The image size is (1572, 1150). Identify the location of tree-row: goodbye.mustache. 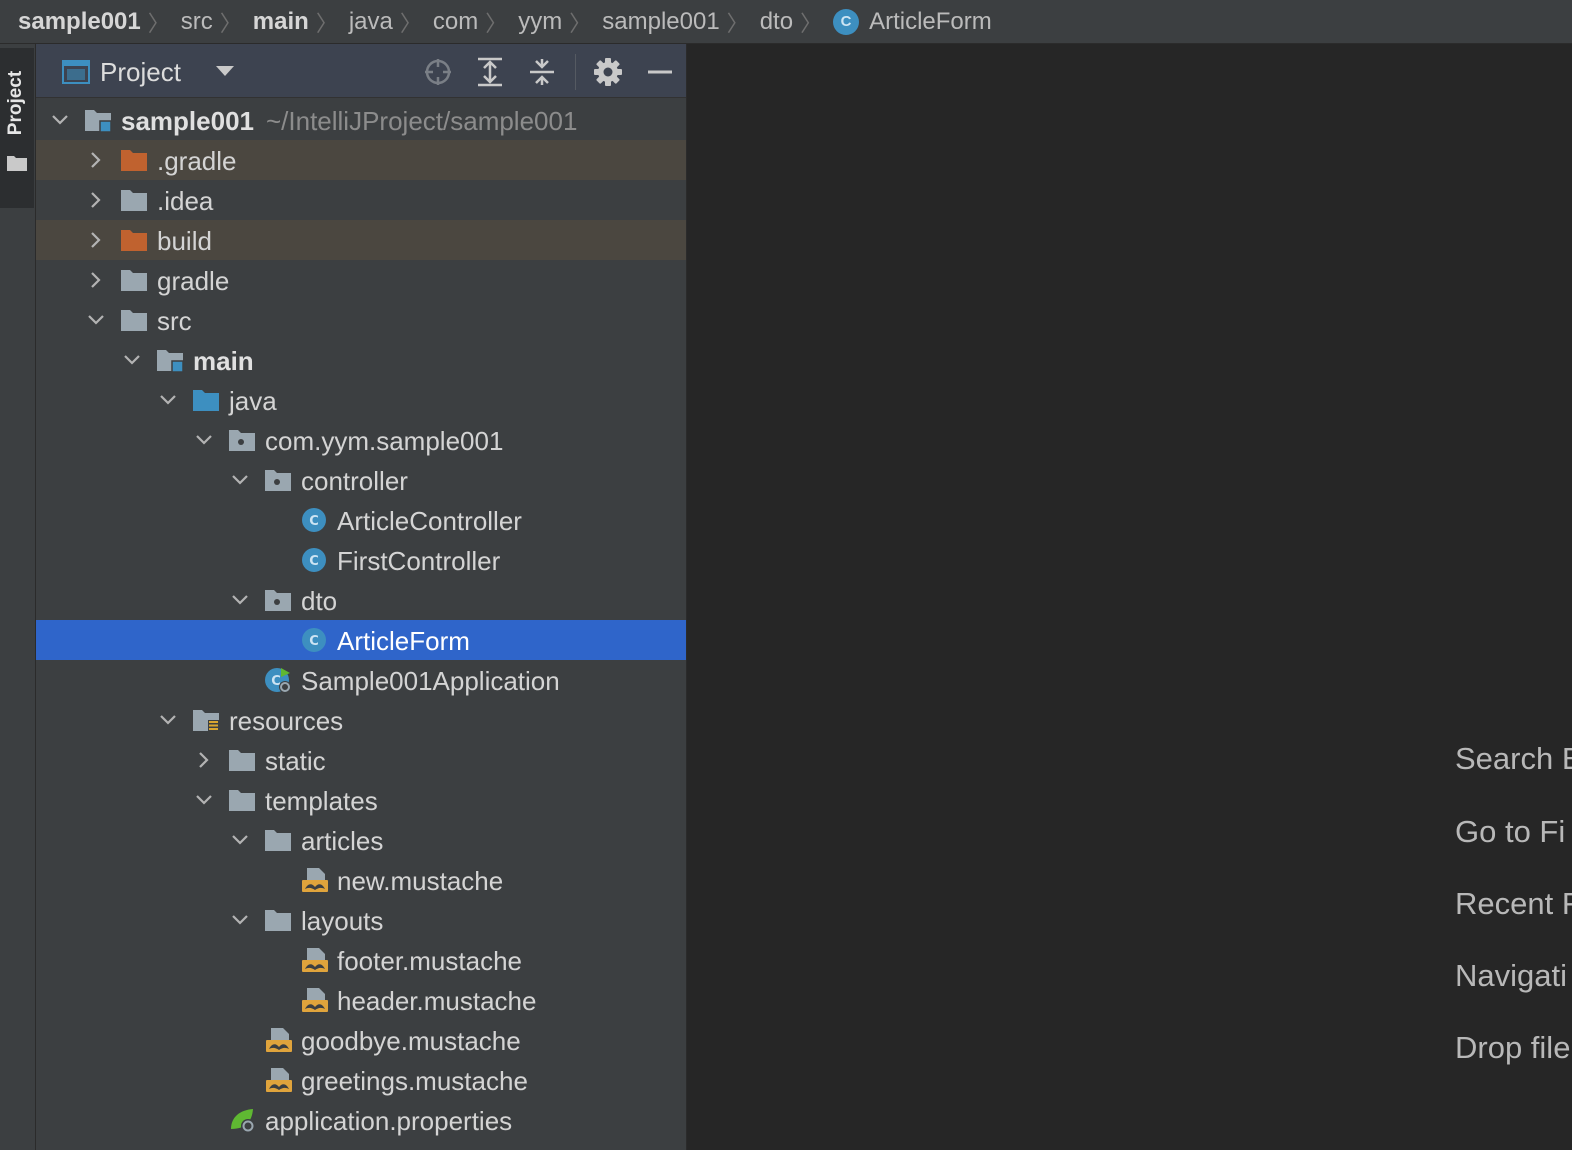
(361, 1040).